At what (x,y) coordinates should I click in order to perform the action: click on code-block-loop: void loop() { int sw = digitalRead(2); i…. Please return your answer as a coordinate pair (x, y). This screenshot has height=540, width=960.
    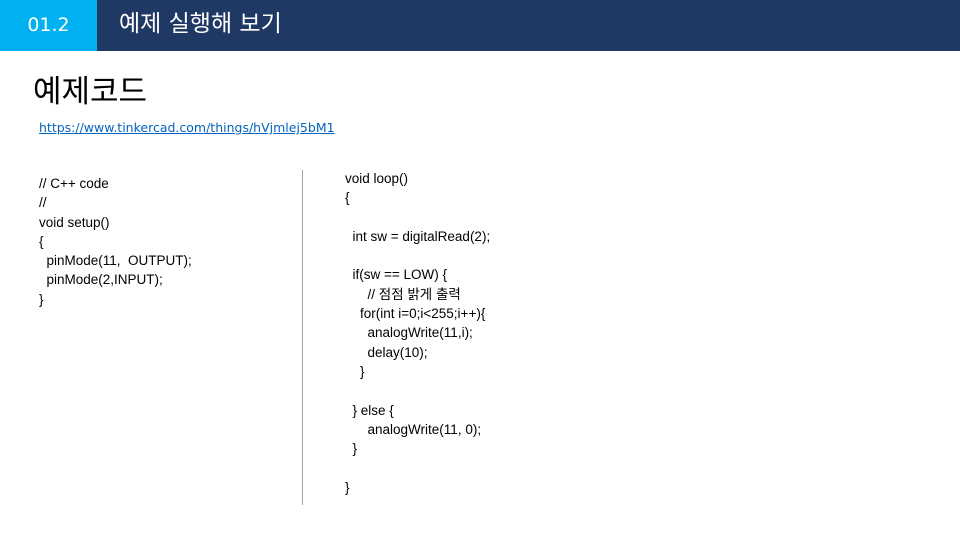
    Looking at the image, I should click on (418, 333).